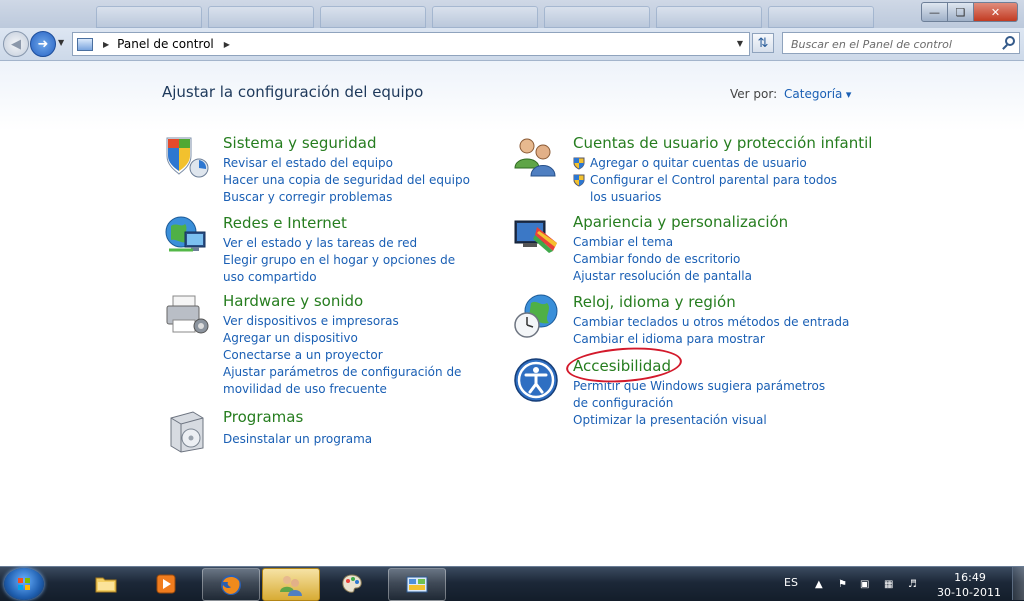 Image resolution: width=1024 pixels, height=601 pixels. What do you see at coordinates (817, 94) in the screenshot?
I see `view-by-dropdown: Categoría` at bounding box center [817, 94].